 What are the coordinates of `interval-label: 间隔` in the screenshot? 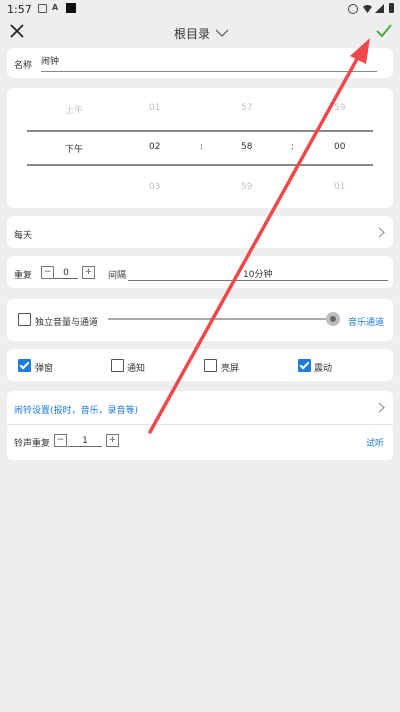 It's located at (117, 276).